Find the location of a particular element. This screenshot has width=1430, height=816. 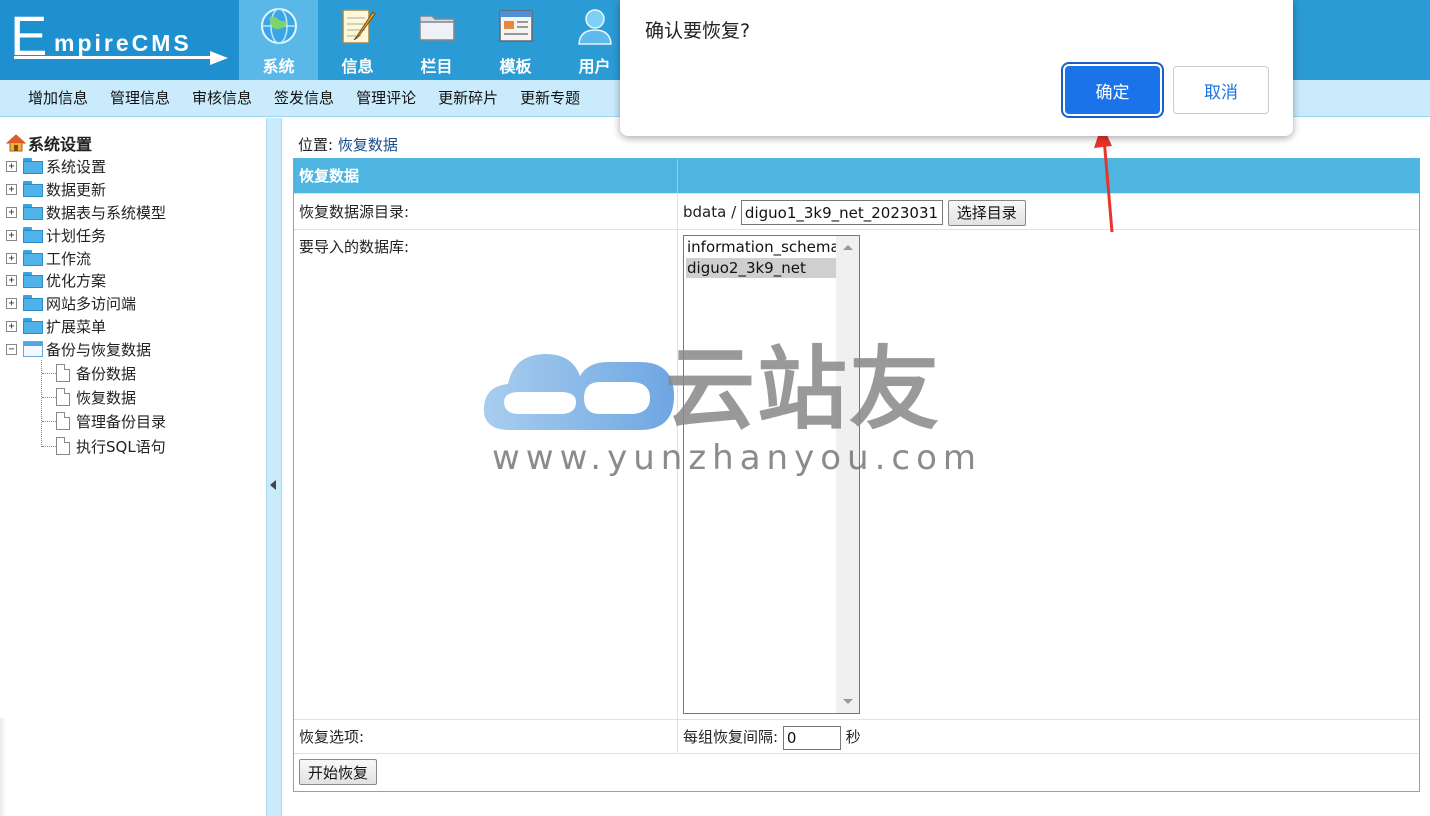

breadcrumb: 位置: 恢复数据 is located at coordinates (348, 144).